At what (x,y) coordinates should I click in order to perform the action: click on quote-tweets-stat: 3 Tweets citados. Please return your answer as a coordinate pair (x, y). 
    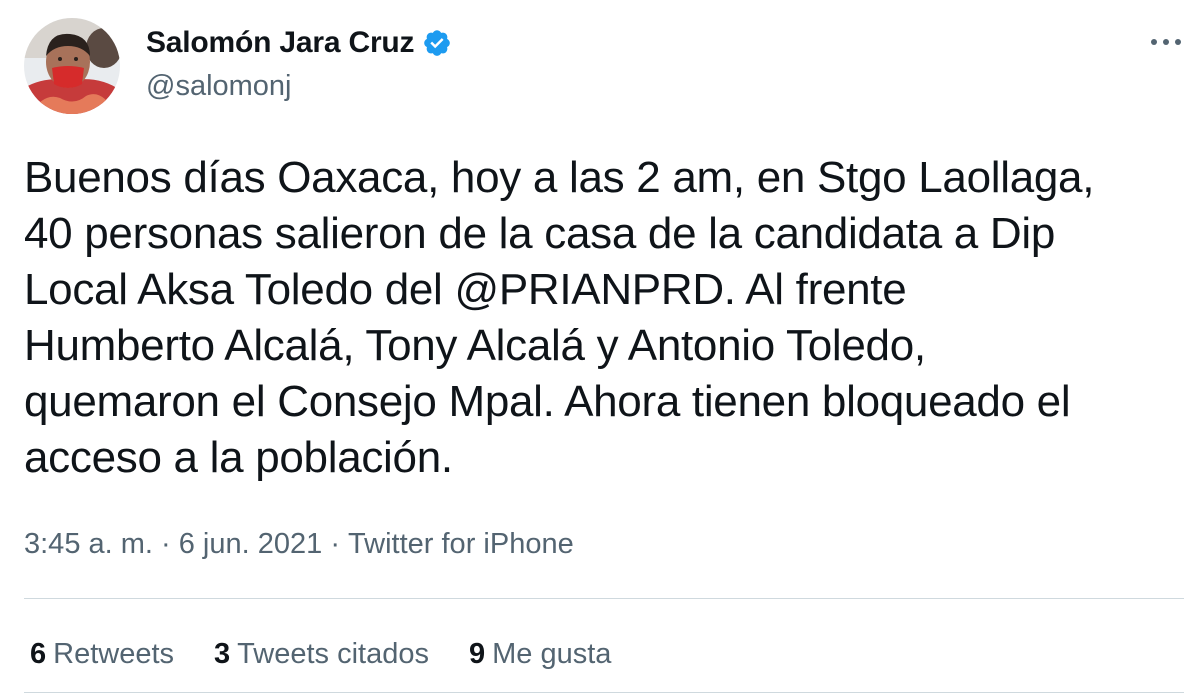
    Looking at the image, I should click on (321, 654).